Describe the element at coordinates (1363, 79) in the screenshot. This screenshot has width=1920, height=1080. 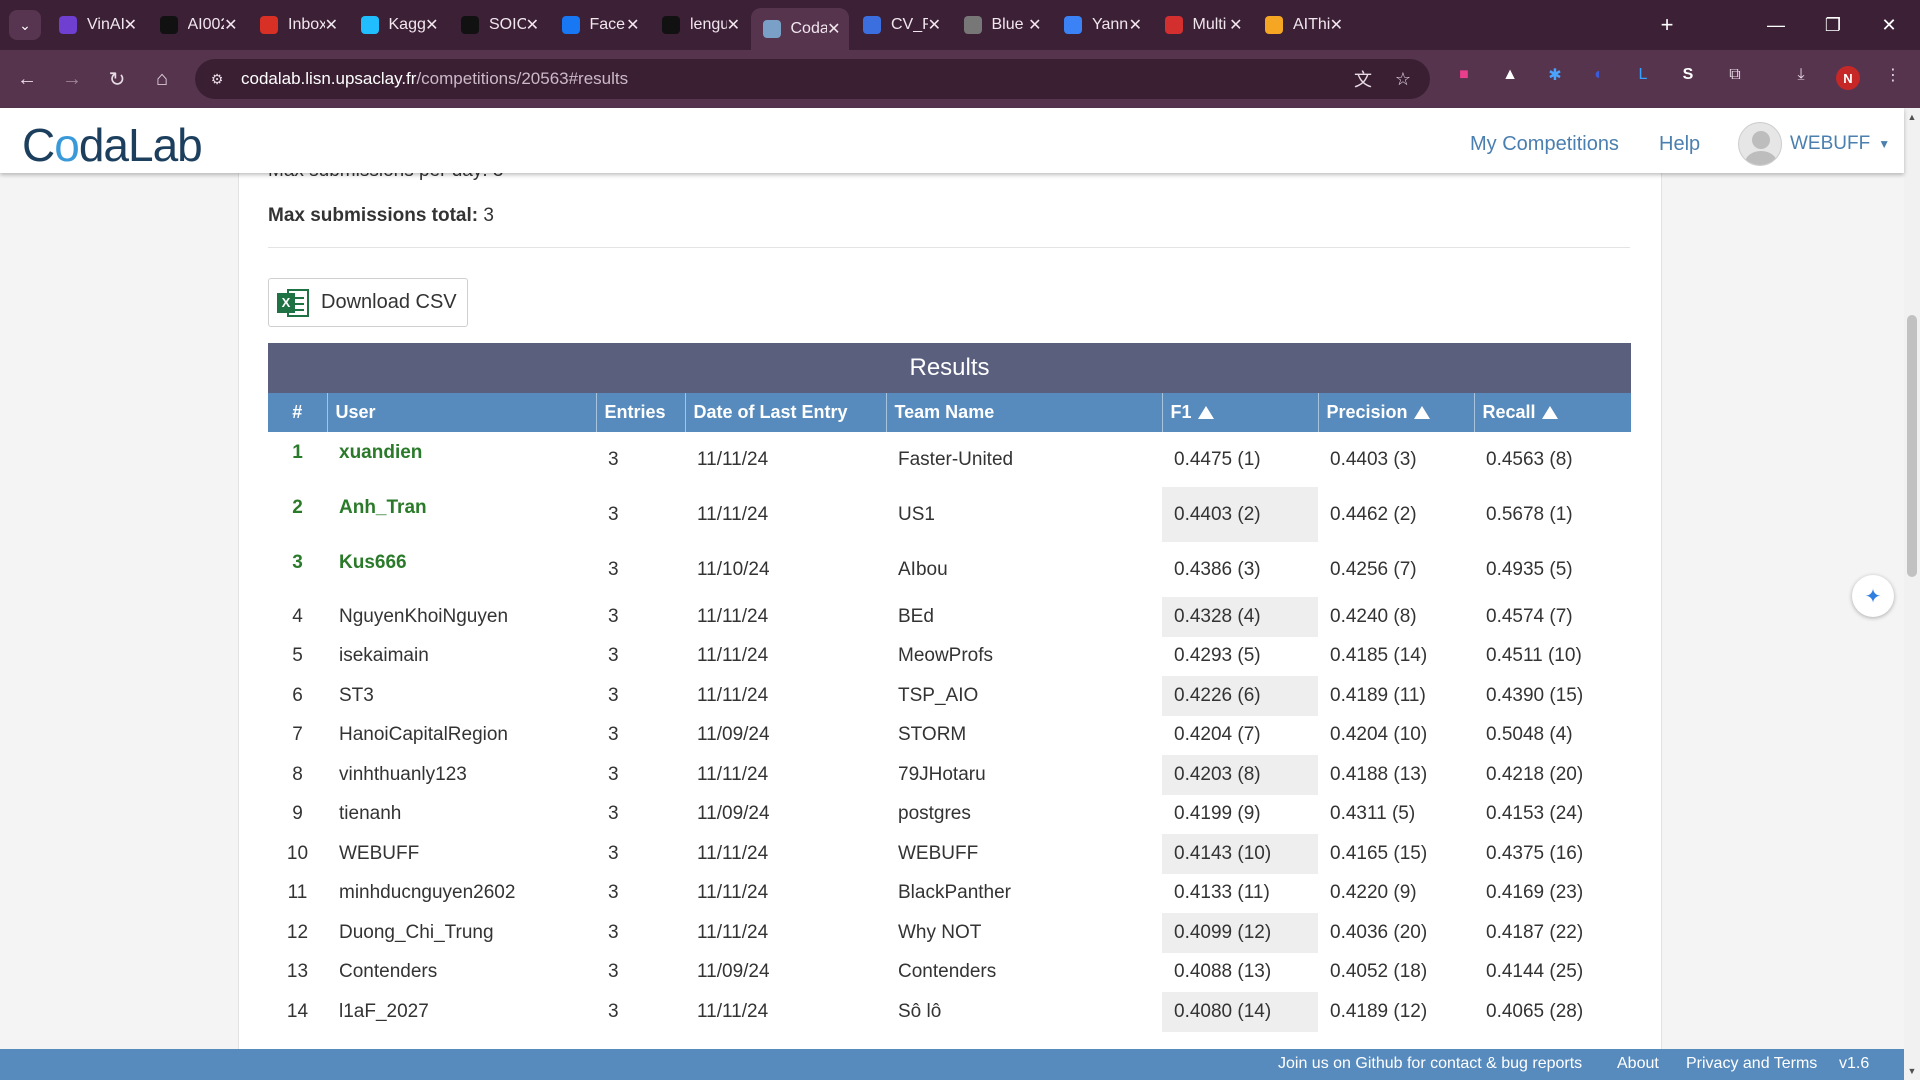
I see `translate-icon: 文` at that location.